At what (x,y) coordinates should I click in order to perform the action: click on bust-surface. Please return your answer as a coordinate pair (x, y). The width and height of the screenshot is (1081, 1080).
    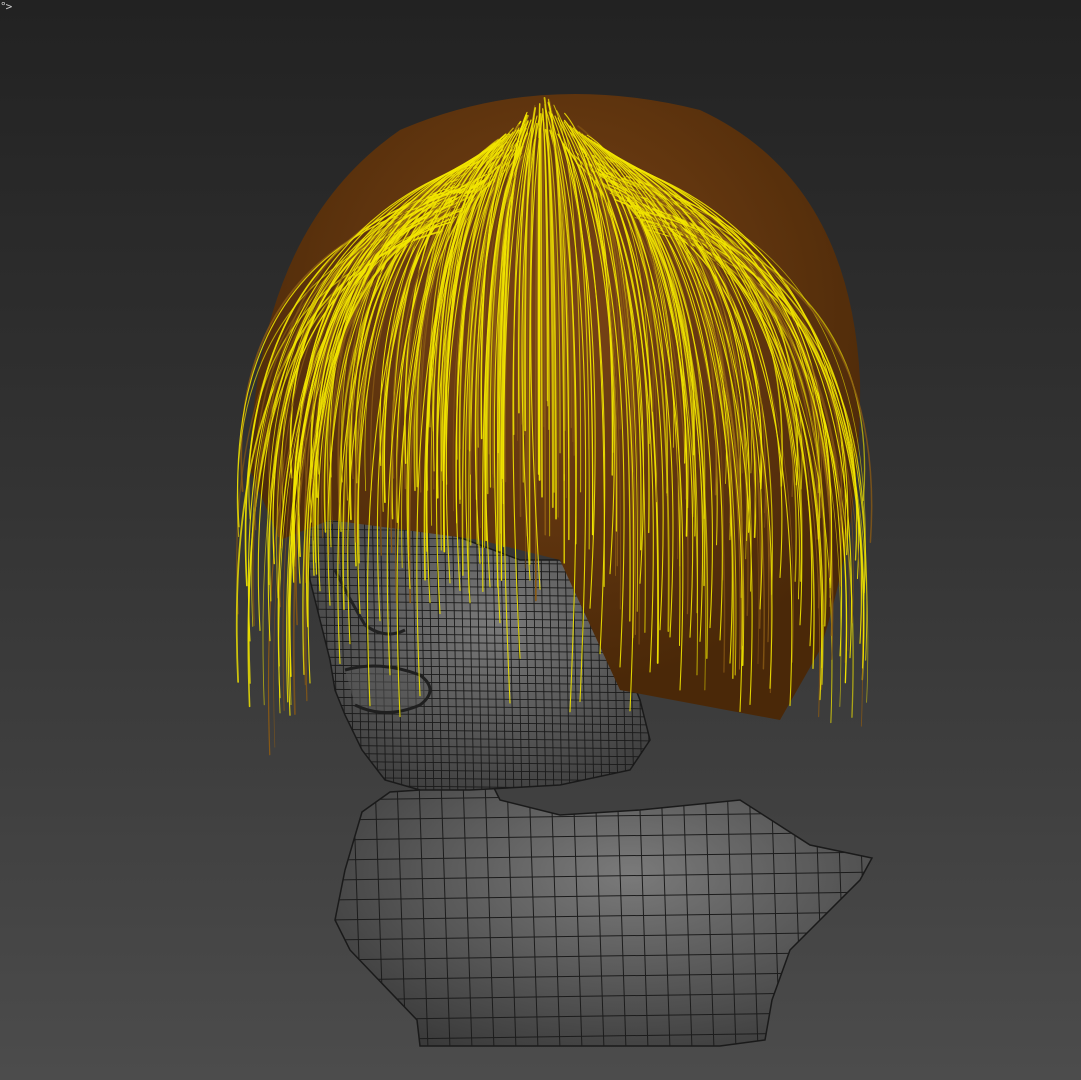
    Looking at the image, I should click on (604, 903).